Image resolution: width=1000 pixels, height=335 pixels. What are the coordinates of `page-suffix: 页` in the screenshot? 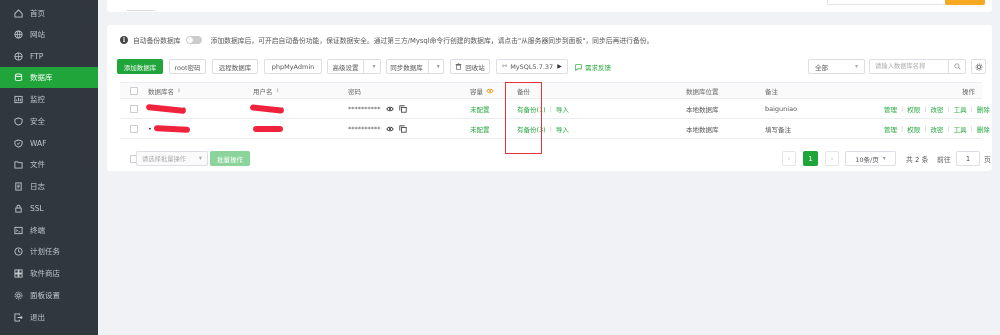 It's located at (987, 159).